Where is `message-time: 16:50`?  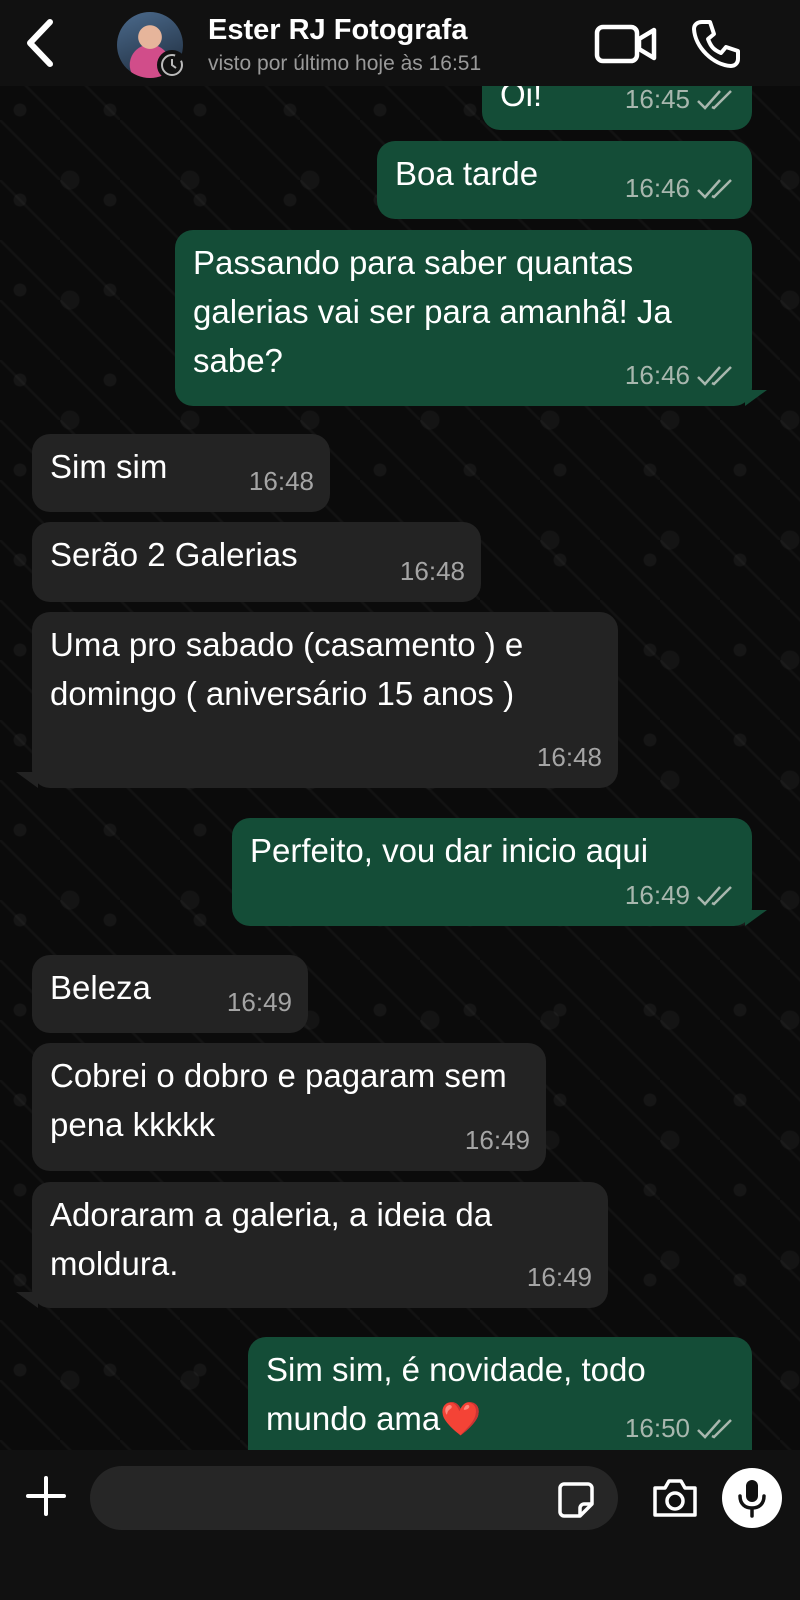
message-time: 16:50 is located at coordinates (657, 1428).